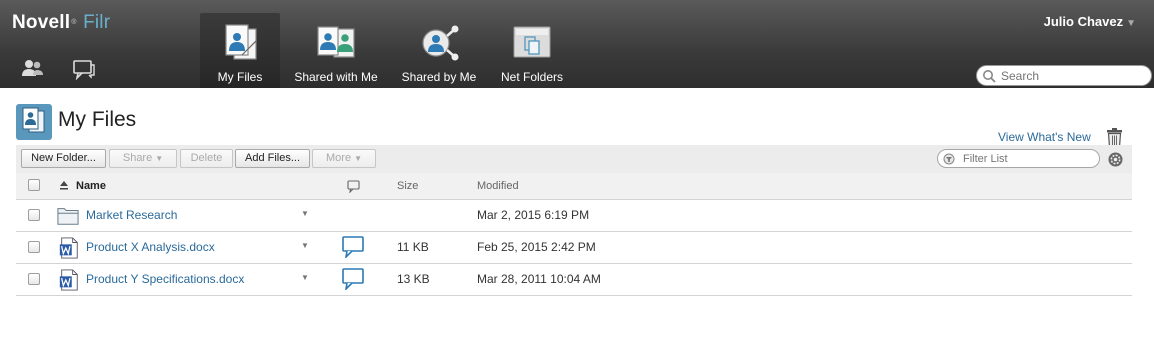 The image size is (1154, 364). I want to click on table-row: Market Research ▼ Mar 2, 2015 6:19 PM, so click(574, 216).